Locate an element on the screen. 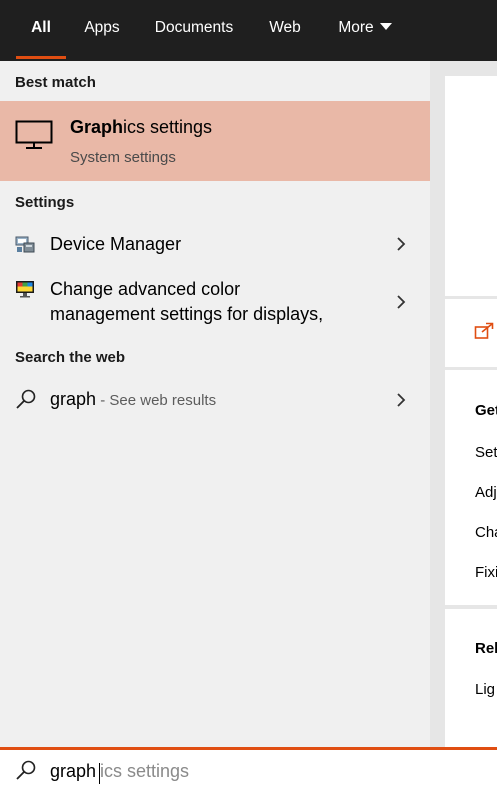  best-match-subtitle: System settings is located at coordinates (123, 157).